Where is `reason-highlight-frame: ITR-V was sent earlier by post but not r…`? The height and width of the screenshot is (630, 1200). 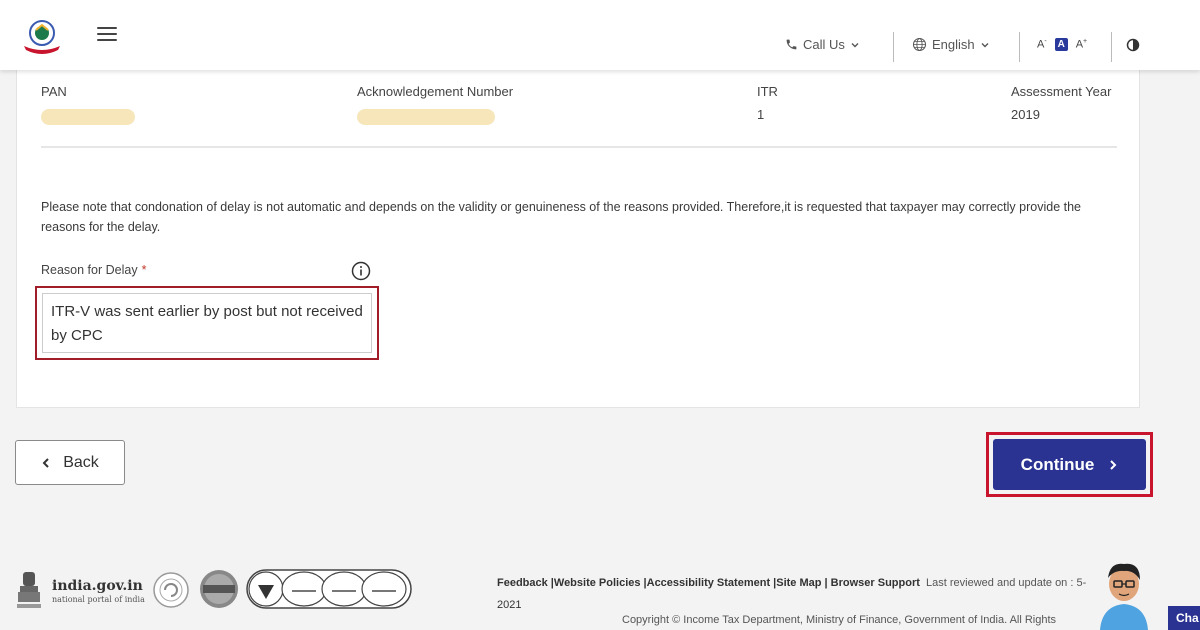
reason-highlight-frame: ITR-V was sent earlier by post but not r… is located at coordinates (207, 323).